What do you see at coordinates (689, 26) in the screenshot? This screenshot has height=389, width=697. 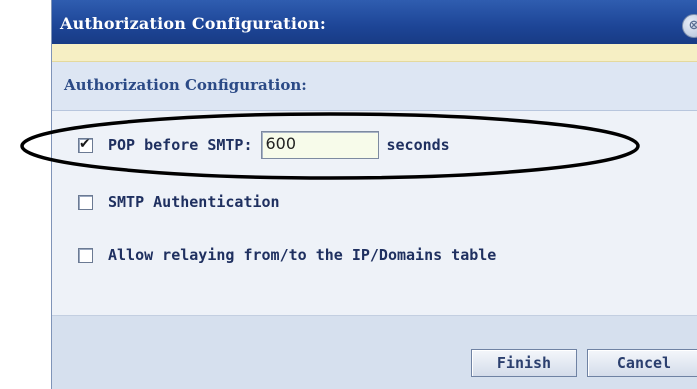 I see `close-icon: ⊗` at bounding box center [689, 26].